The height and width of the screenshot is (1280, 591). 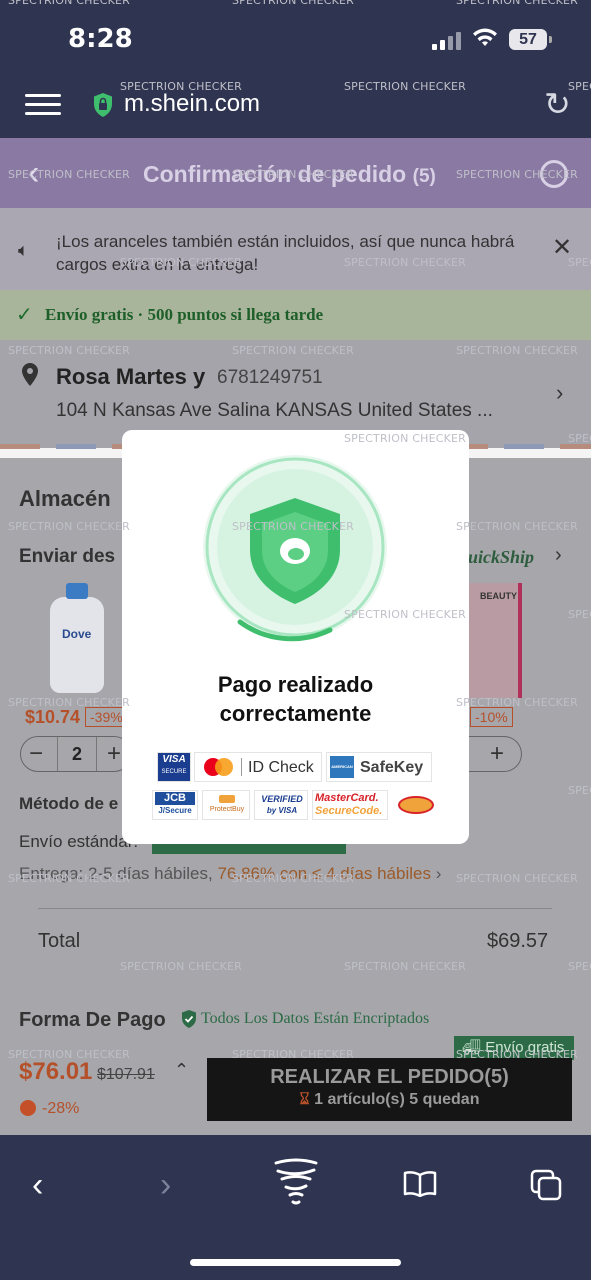 What do you see at coordinates (270, 377) in the screenshot?
I see `recipient-phone: 6781249751` at bounding box center [270, 377].